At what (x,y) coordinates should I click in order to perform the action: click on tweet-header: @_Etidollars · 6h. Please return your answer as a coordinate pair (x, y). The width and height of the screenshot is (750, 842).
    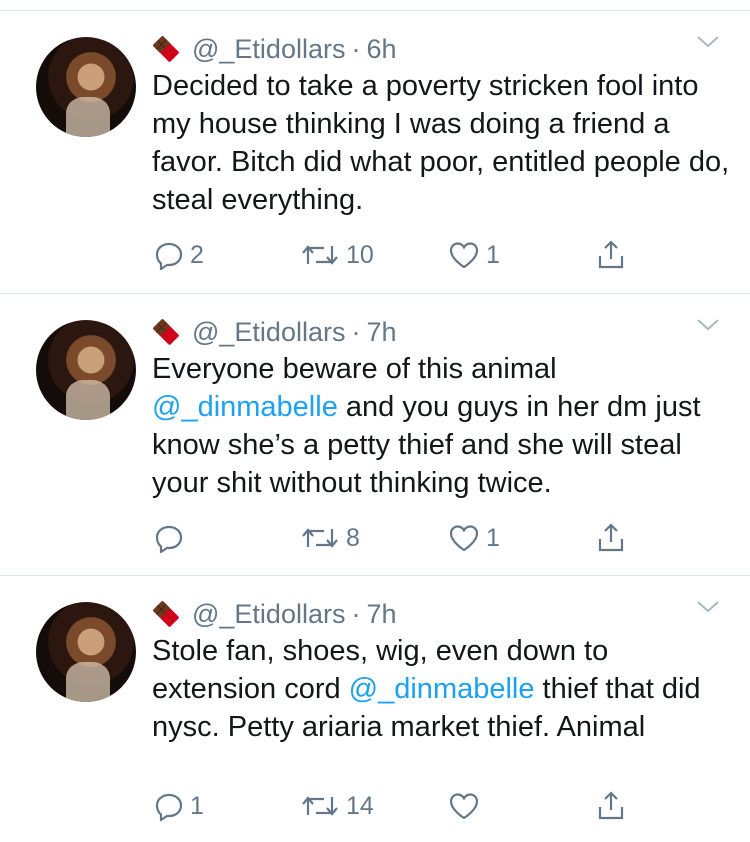
    Looking at the image, I should click on (441, 49).